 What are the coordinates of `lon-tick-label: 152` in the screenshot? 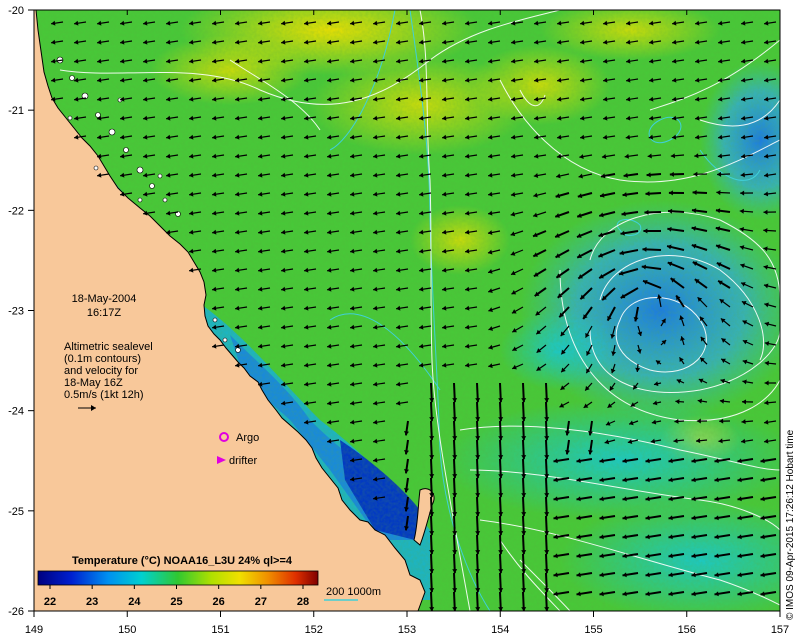 It's located at (314, 630).